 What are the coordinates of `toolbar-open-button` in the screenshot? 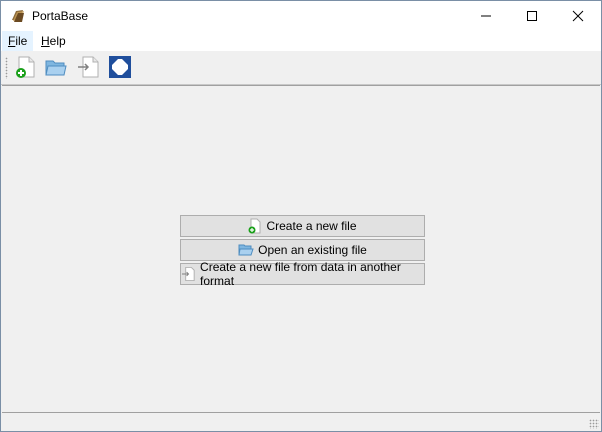 It's located at (56, 67).